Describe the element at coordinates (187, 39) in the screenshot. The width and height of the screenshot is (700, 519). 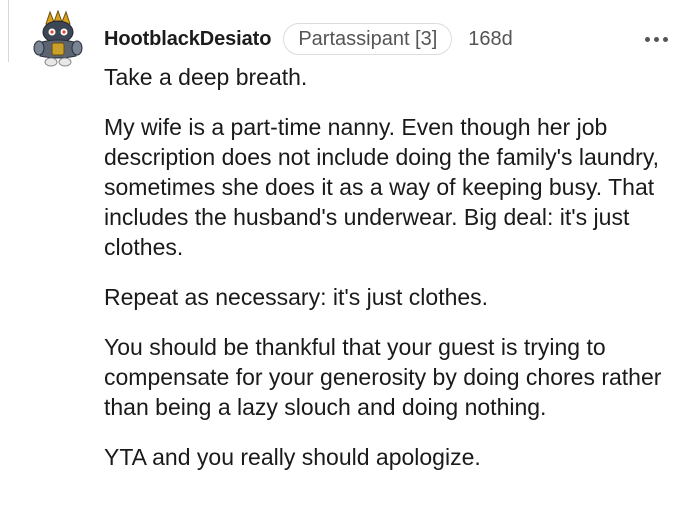
I see `author-username: HootblackDesiato` at that location.